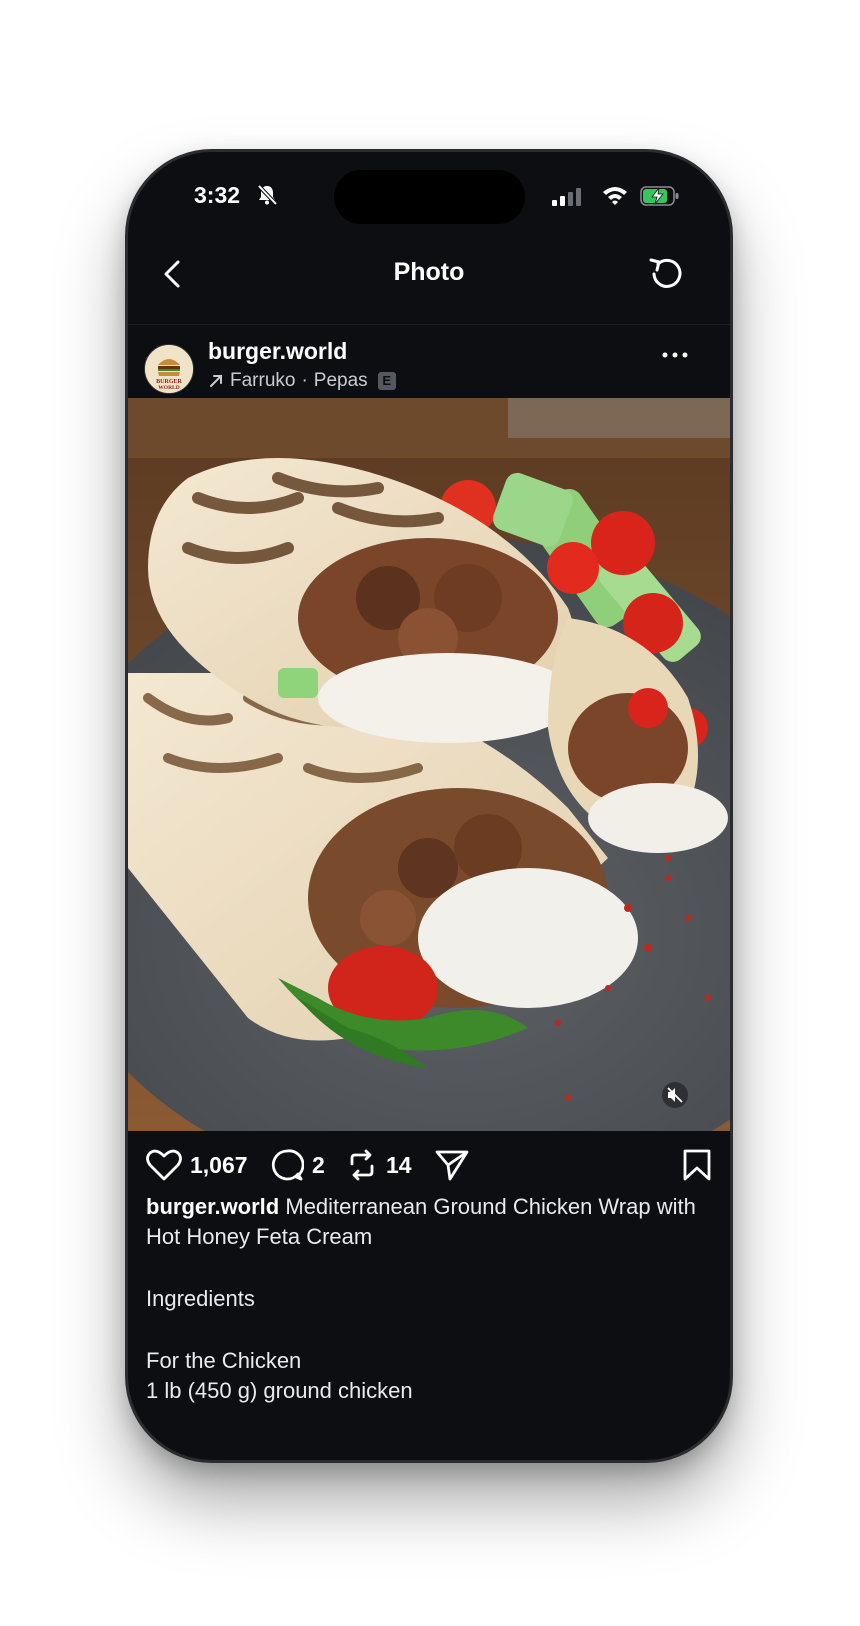  Describe the element at coordinates (379, 1165) in the screenshot. I see `repost-action: 14` at that location.